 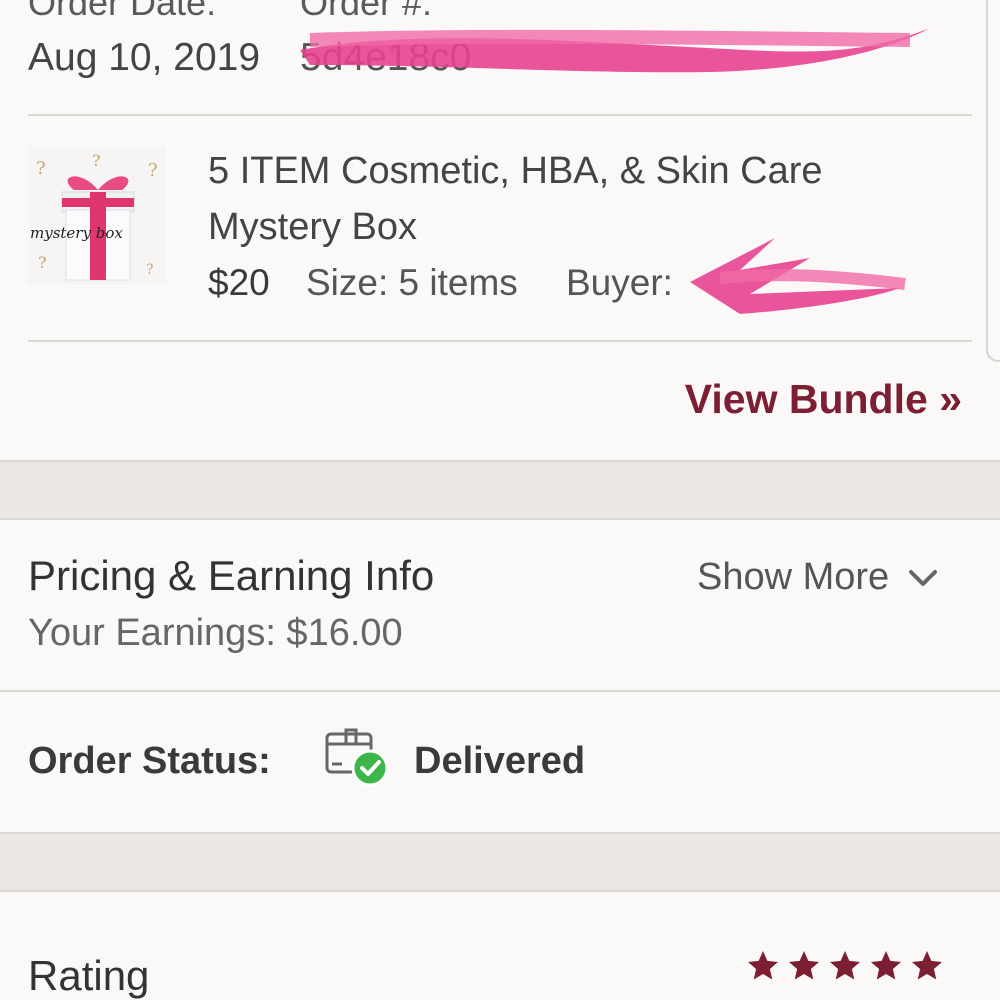 What do you see at coordinates (412, 282) in the screenshot?
I see `item-size: Size: 5 items` at bounding box center [412, 282].